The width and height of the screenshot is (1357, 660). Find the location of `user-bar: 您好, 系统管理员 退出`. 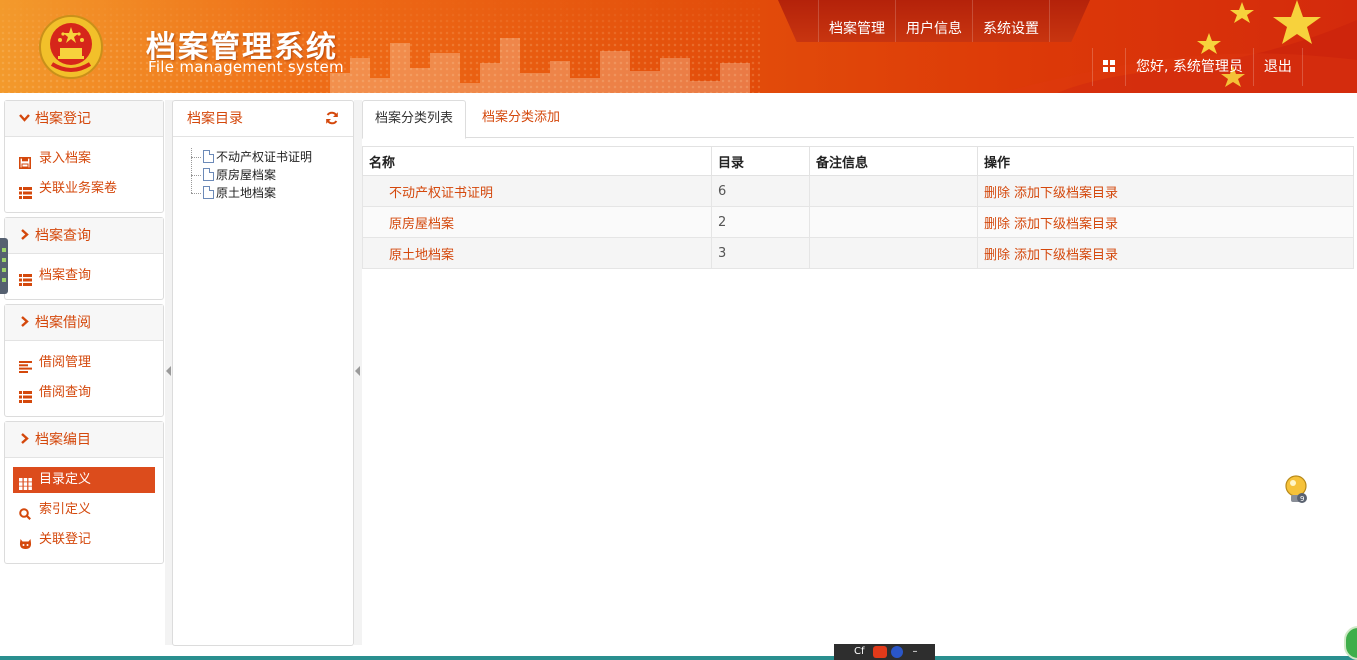

user-bar: 您好, 系统管理员 退出 is located at coordinates (1197, 67).